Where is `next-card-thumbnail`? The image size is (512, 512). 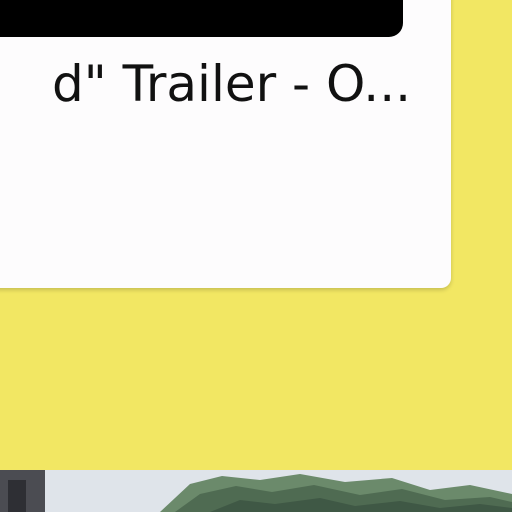 next-card-thumbnail is located at coordinates (256, 491).